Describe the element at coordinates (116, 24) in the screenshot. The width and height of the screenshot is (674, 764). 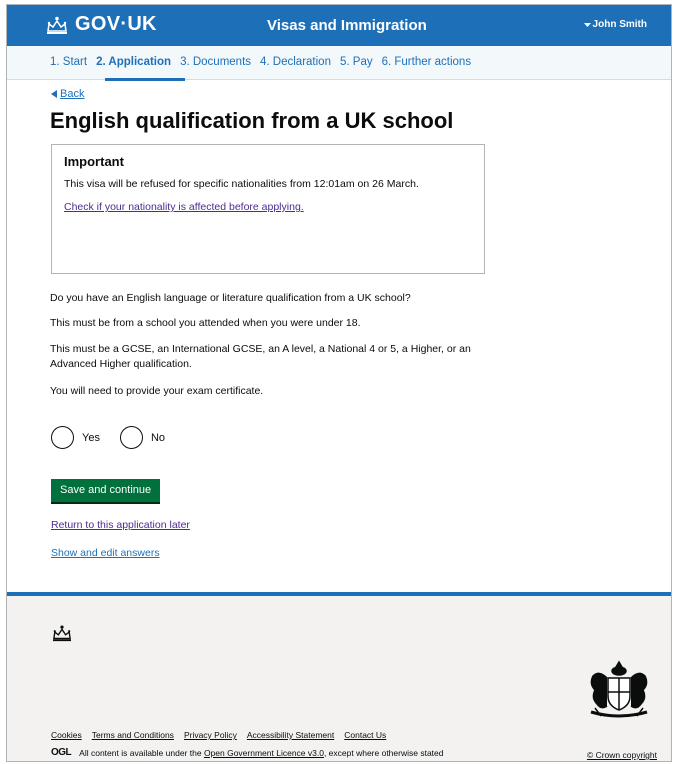
I see `logo-text: GOV·UK` at that location.